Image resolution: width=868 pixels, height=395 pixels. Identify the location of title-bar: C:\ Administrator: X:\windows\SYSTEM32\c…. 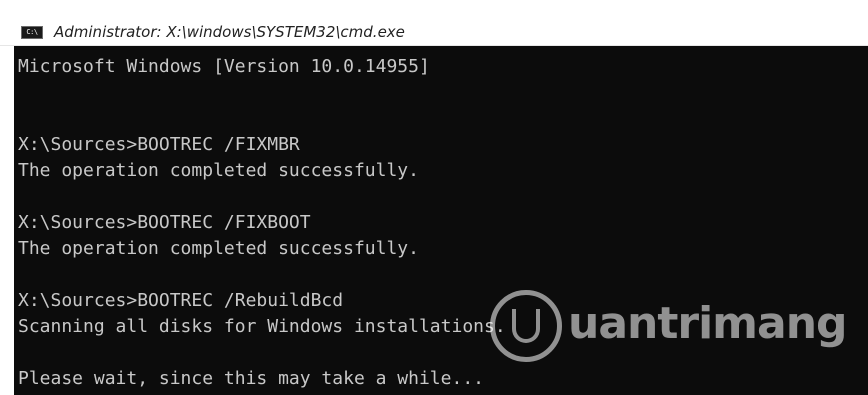
(434, 23).